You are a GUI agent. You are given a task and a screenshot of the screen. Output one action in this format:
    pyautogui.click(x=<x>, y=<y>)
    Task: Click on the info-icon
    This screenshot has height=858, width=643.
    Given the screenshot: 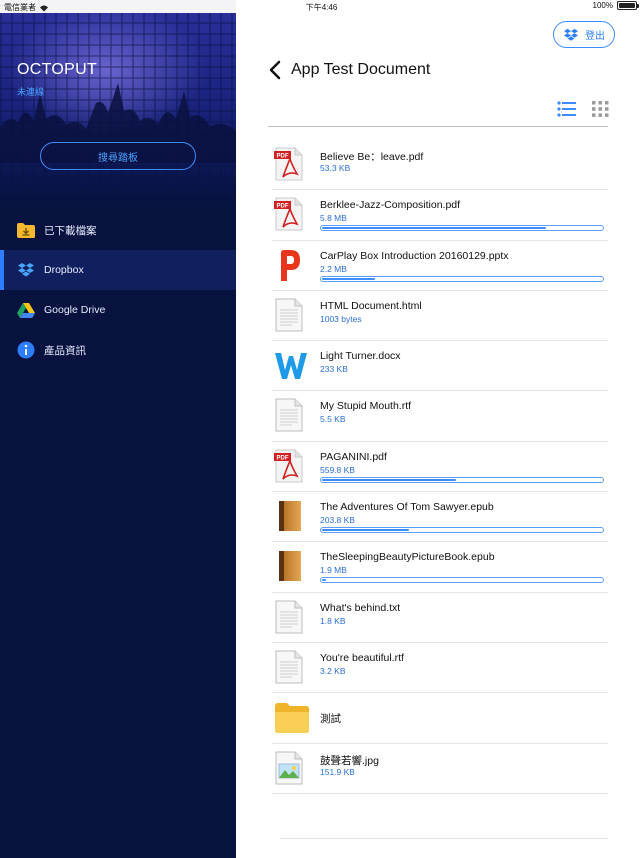 What is the action you would take?
    pyautogui.click(x=26, y=350)
    